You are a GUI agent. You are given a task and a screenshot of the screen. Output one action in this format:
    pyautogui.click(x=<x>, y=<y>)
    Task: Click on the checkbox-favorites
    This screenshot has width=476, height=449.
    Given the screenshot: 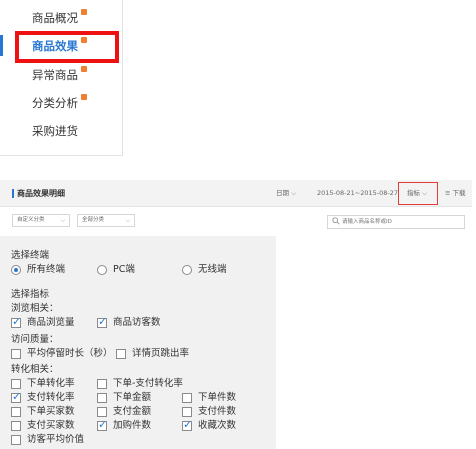 What is the action you would take?
    pyautogui.click(x=187, y=424)
    